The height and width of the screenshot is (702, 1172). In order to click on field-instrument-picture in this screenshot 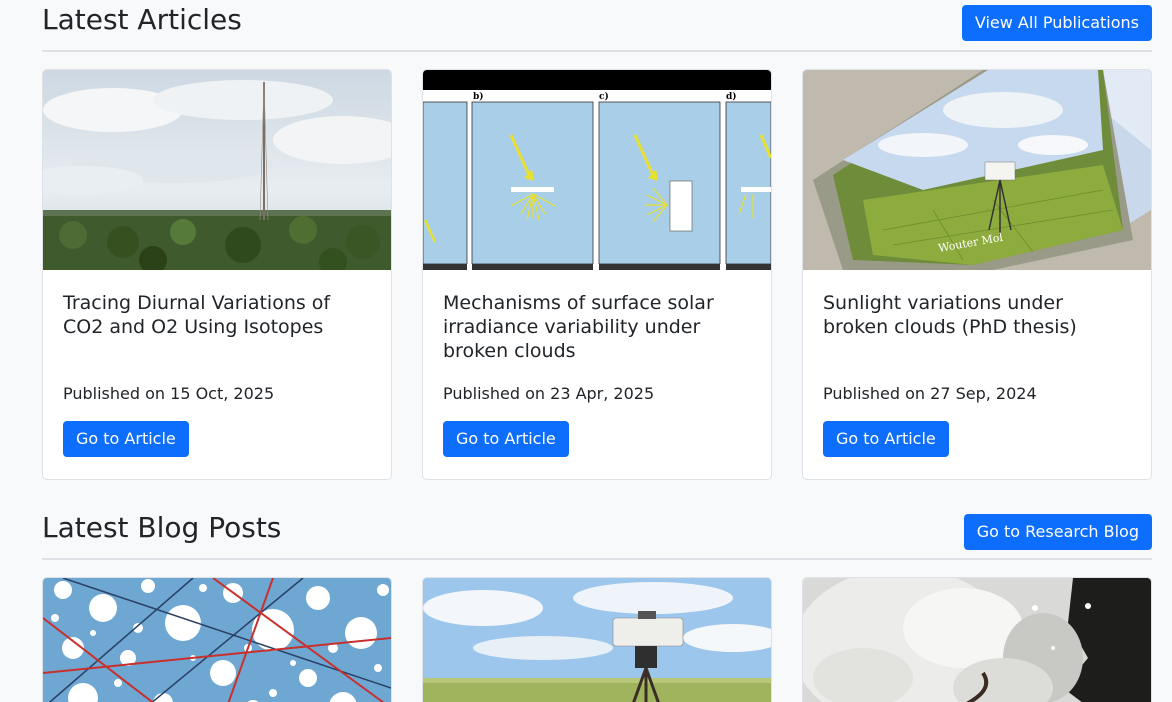, I will do `click(597, 640)`.